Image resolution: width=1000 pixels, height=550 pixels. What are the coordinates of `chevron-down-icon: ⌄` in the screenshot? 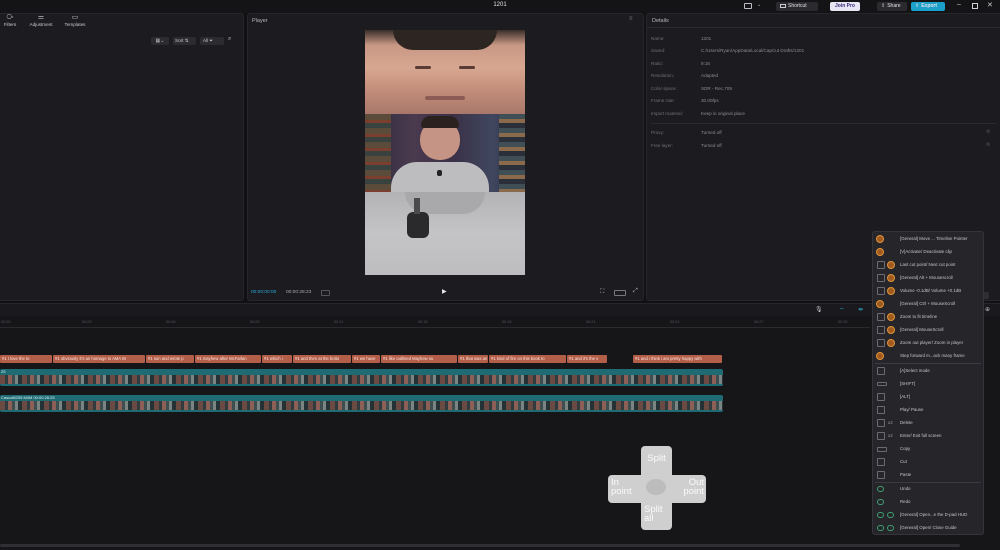 It's located at (759, 5).